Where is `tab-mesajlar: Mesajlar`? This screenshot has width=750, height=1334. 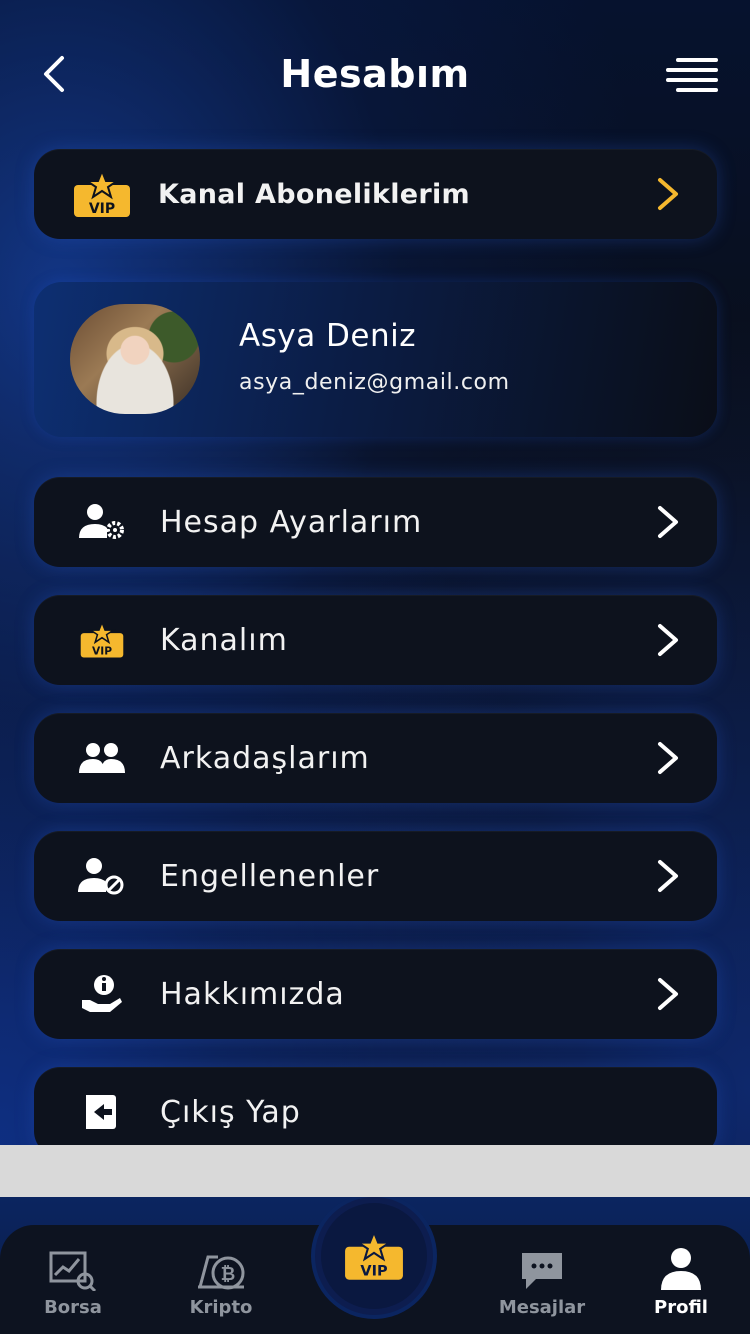
tab-mesajlar: Mesajlar is located at coordinates (542, 1282).